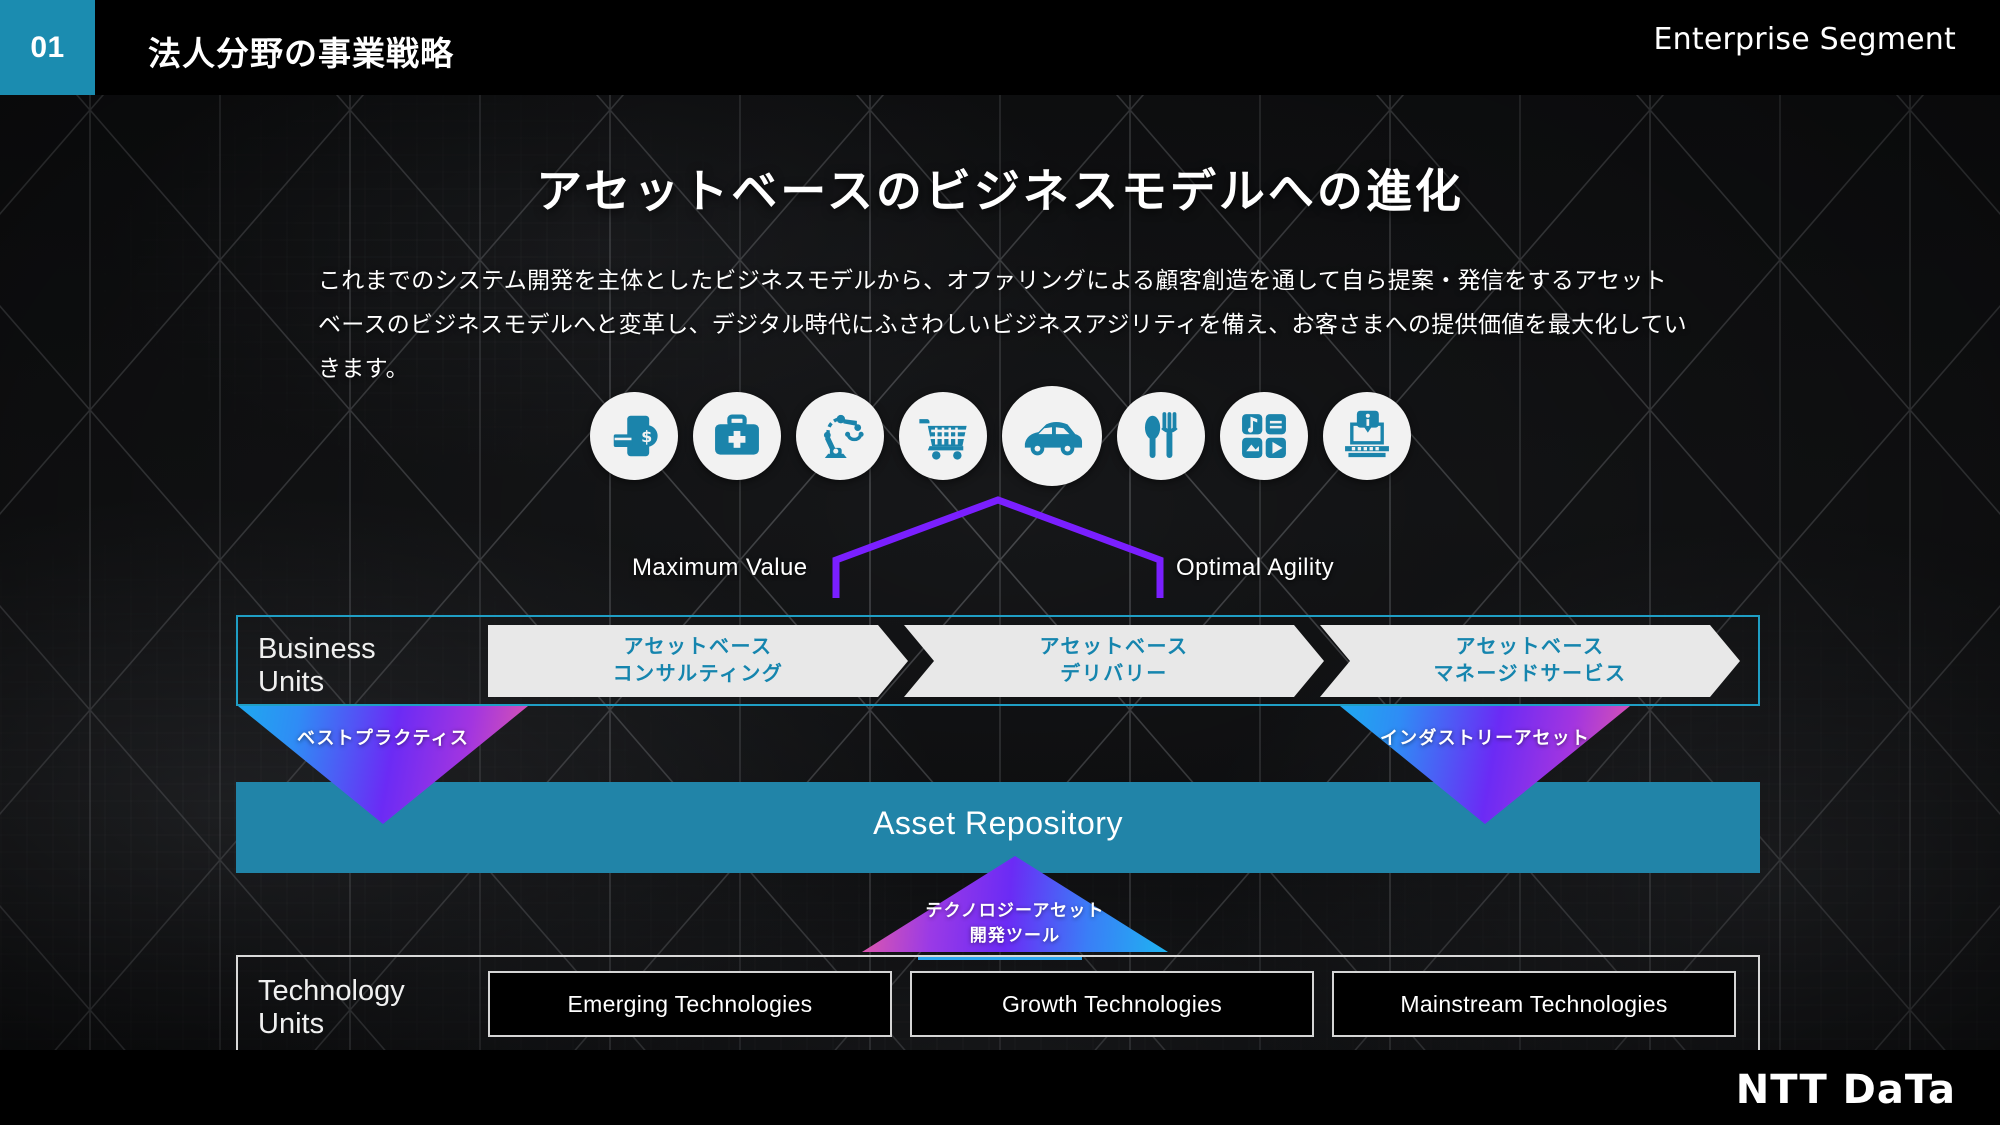  What do you see at coordinates (1000, 47) in the screenshot?
I see `slide-header: 01 法人分野の事業戦略 Enterprise Segment` at bounding box center [1000, 47].